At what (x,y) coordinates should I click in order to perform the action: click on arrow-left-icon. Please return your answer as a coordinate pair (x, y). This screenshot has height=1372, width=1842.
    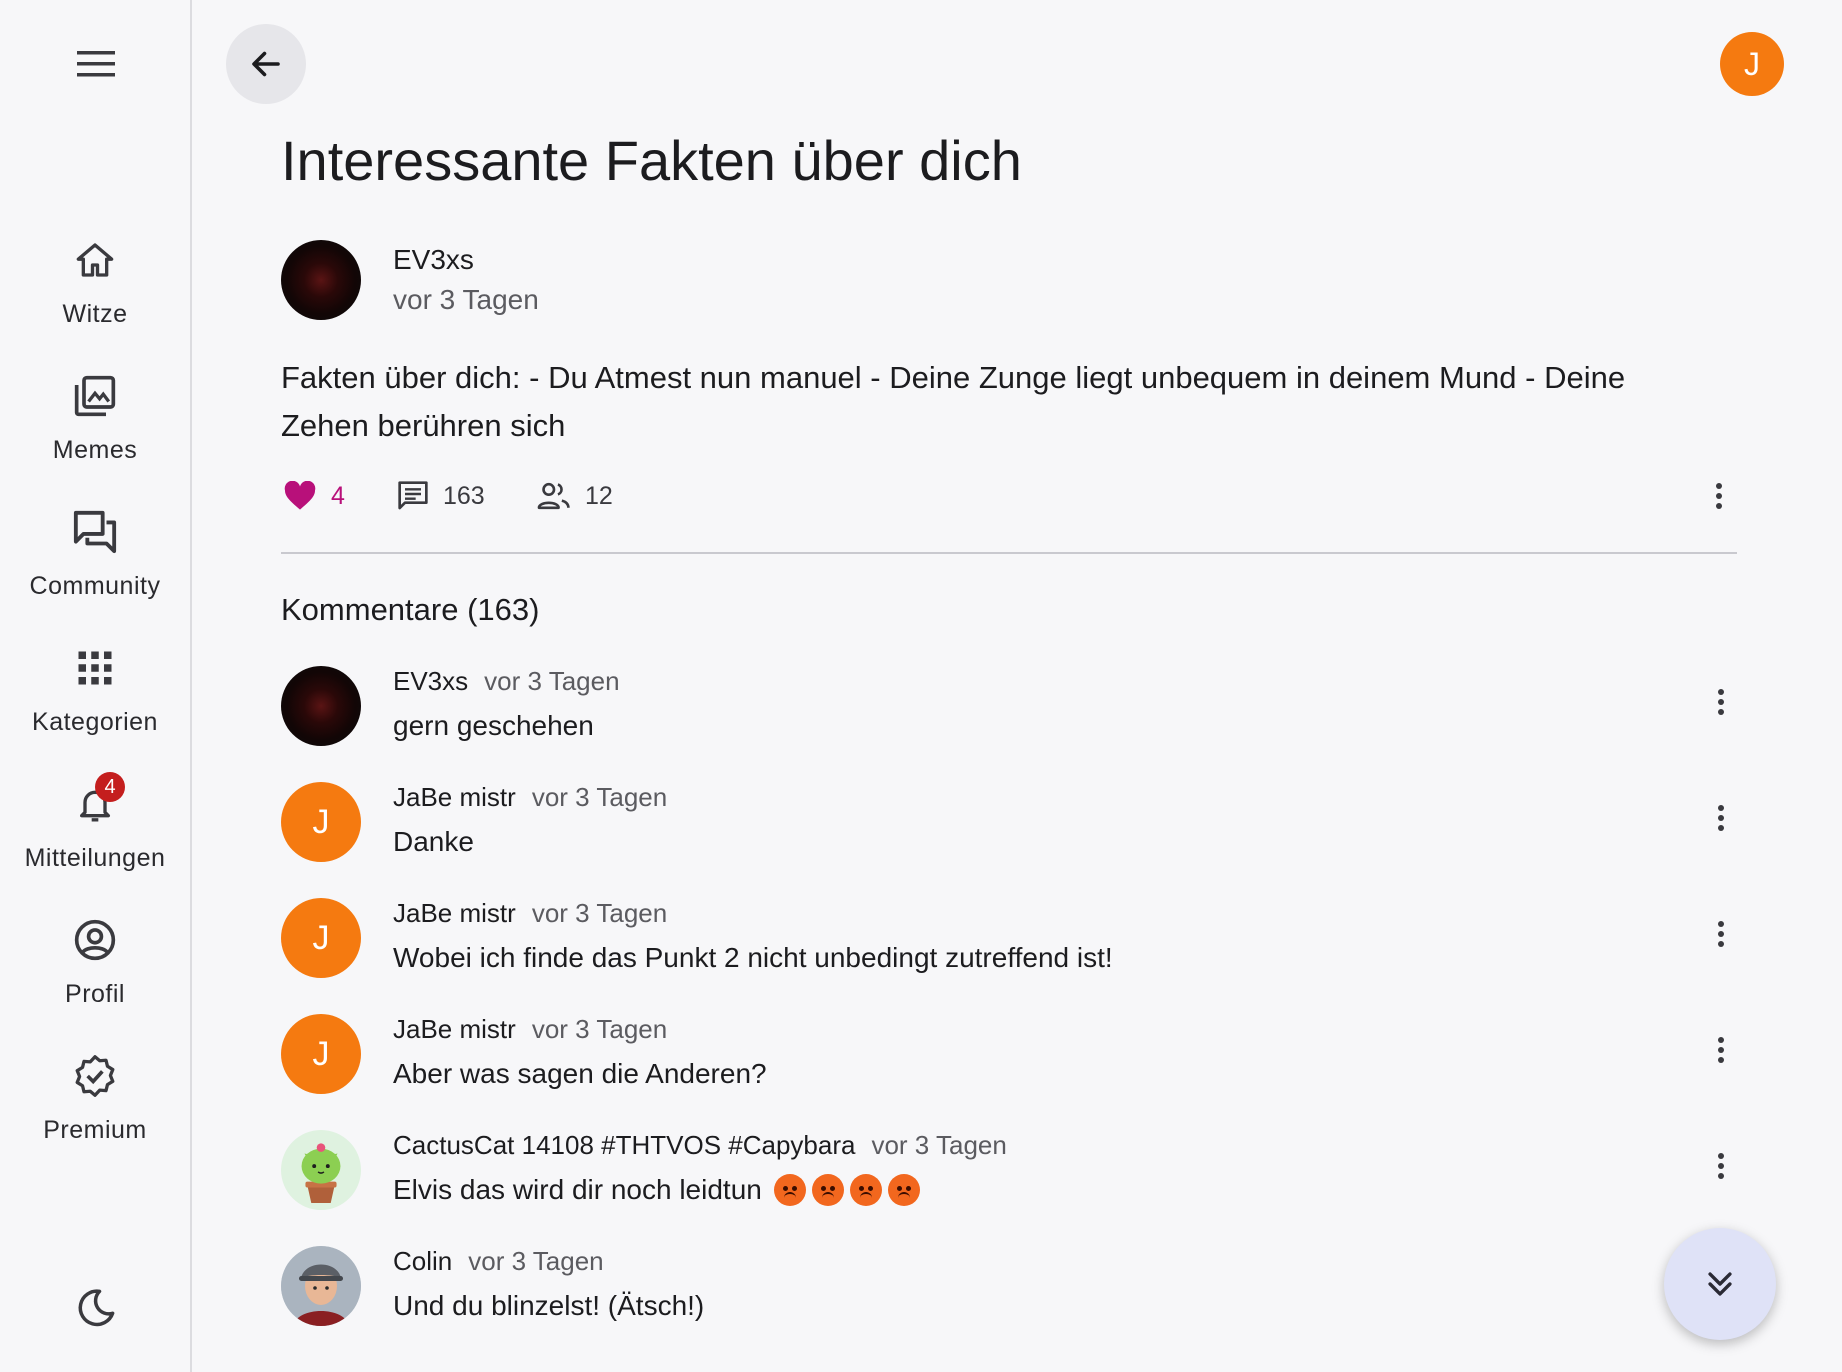
    Looking at the image, I should click on (266, 64).